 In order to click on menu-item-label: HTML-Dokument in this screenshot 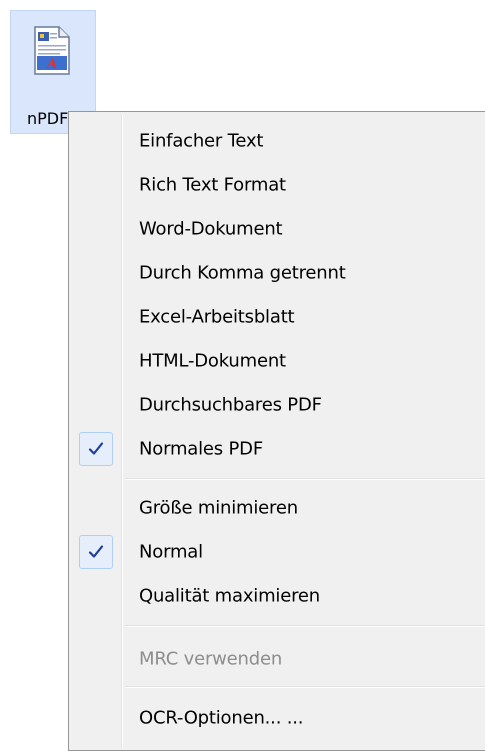, I will do `click(212, 361)`.